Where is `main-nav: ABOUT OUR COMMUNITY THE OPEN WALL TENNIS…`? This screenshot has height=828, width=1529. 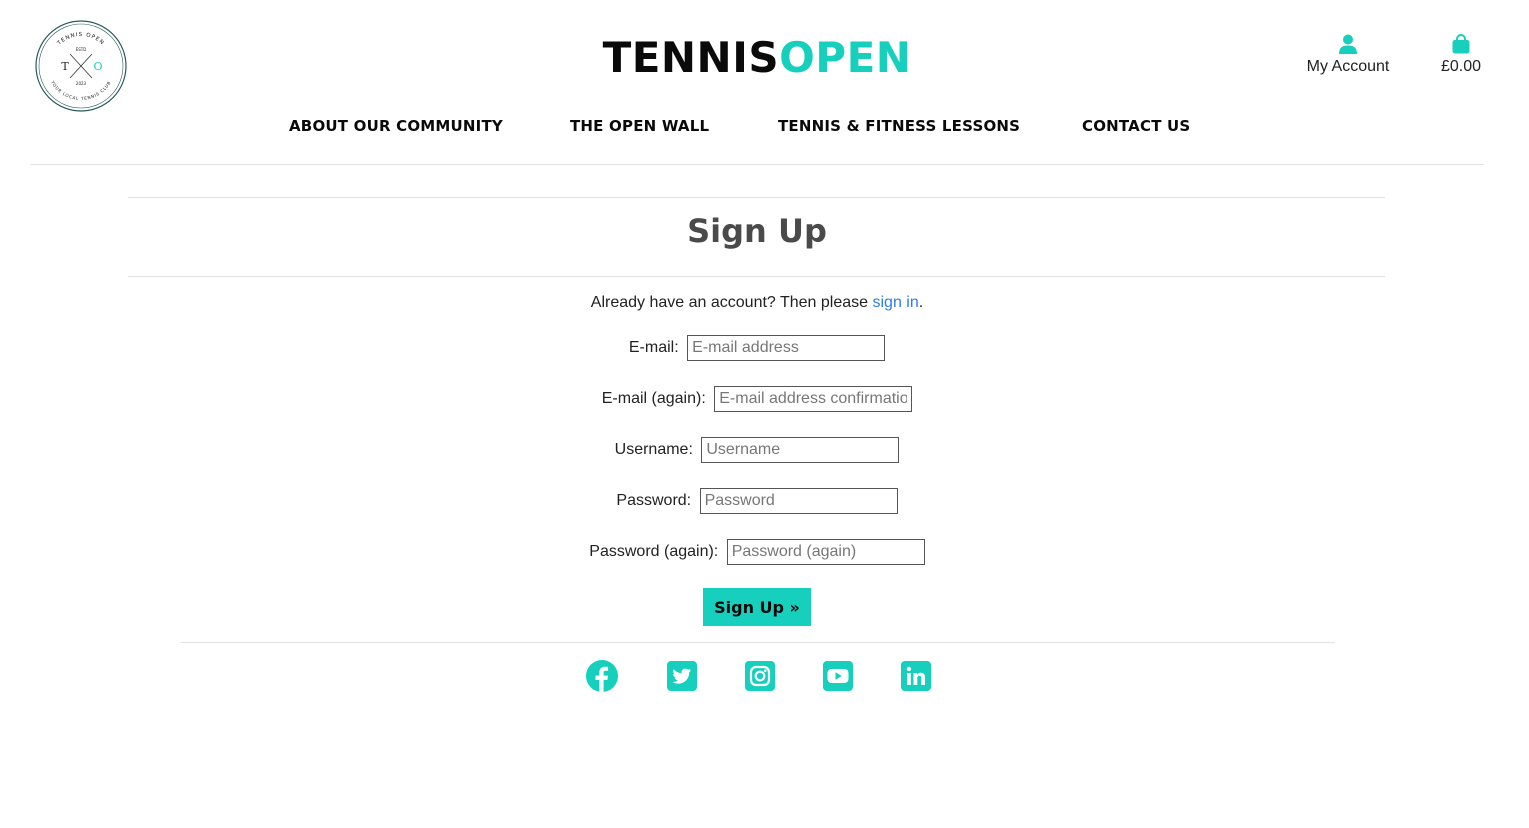
main-nav: ABOUT OUR COMMUNITY THE OPEN WALL TENNIS… is located at coordinates (764, 128).